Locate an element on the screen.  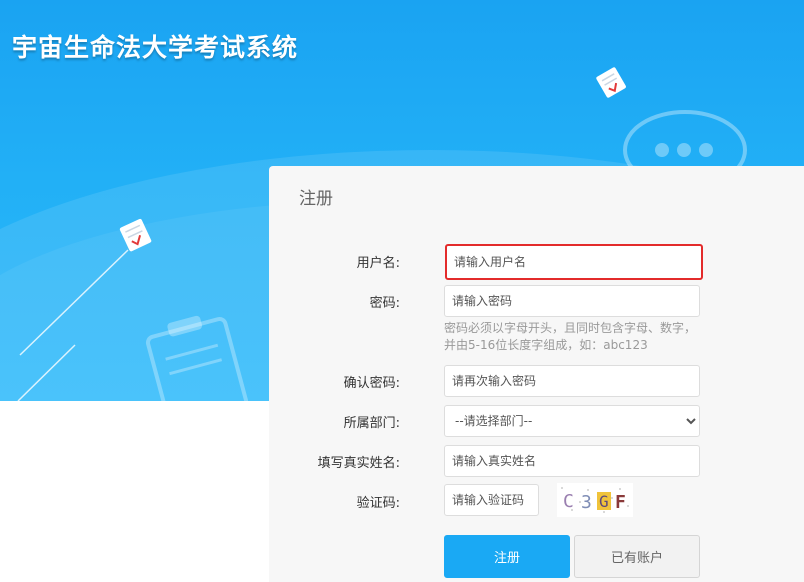
confirm-password-input is located at coordinates (572, 381).